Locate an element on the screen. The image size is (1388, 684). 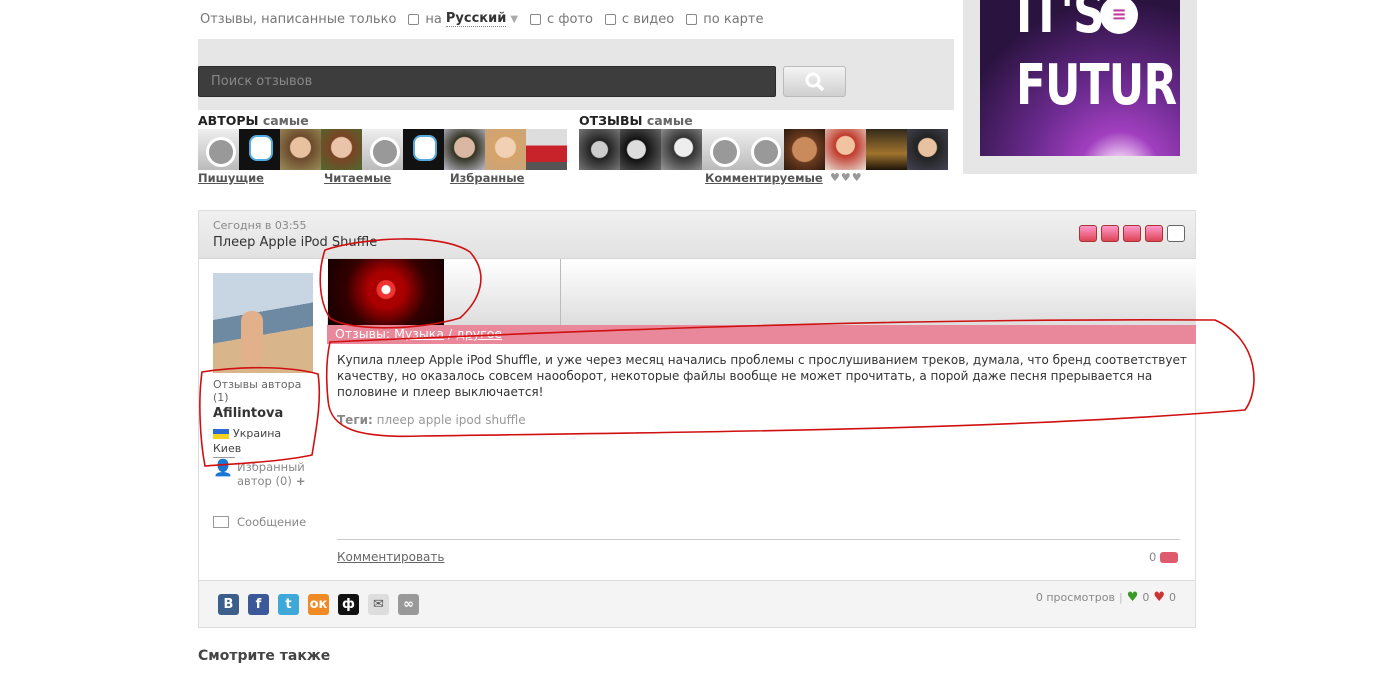
lang-select: Русский is located at coordinates (476, 19).